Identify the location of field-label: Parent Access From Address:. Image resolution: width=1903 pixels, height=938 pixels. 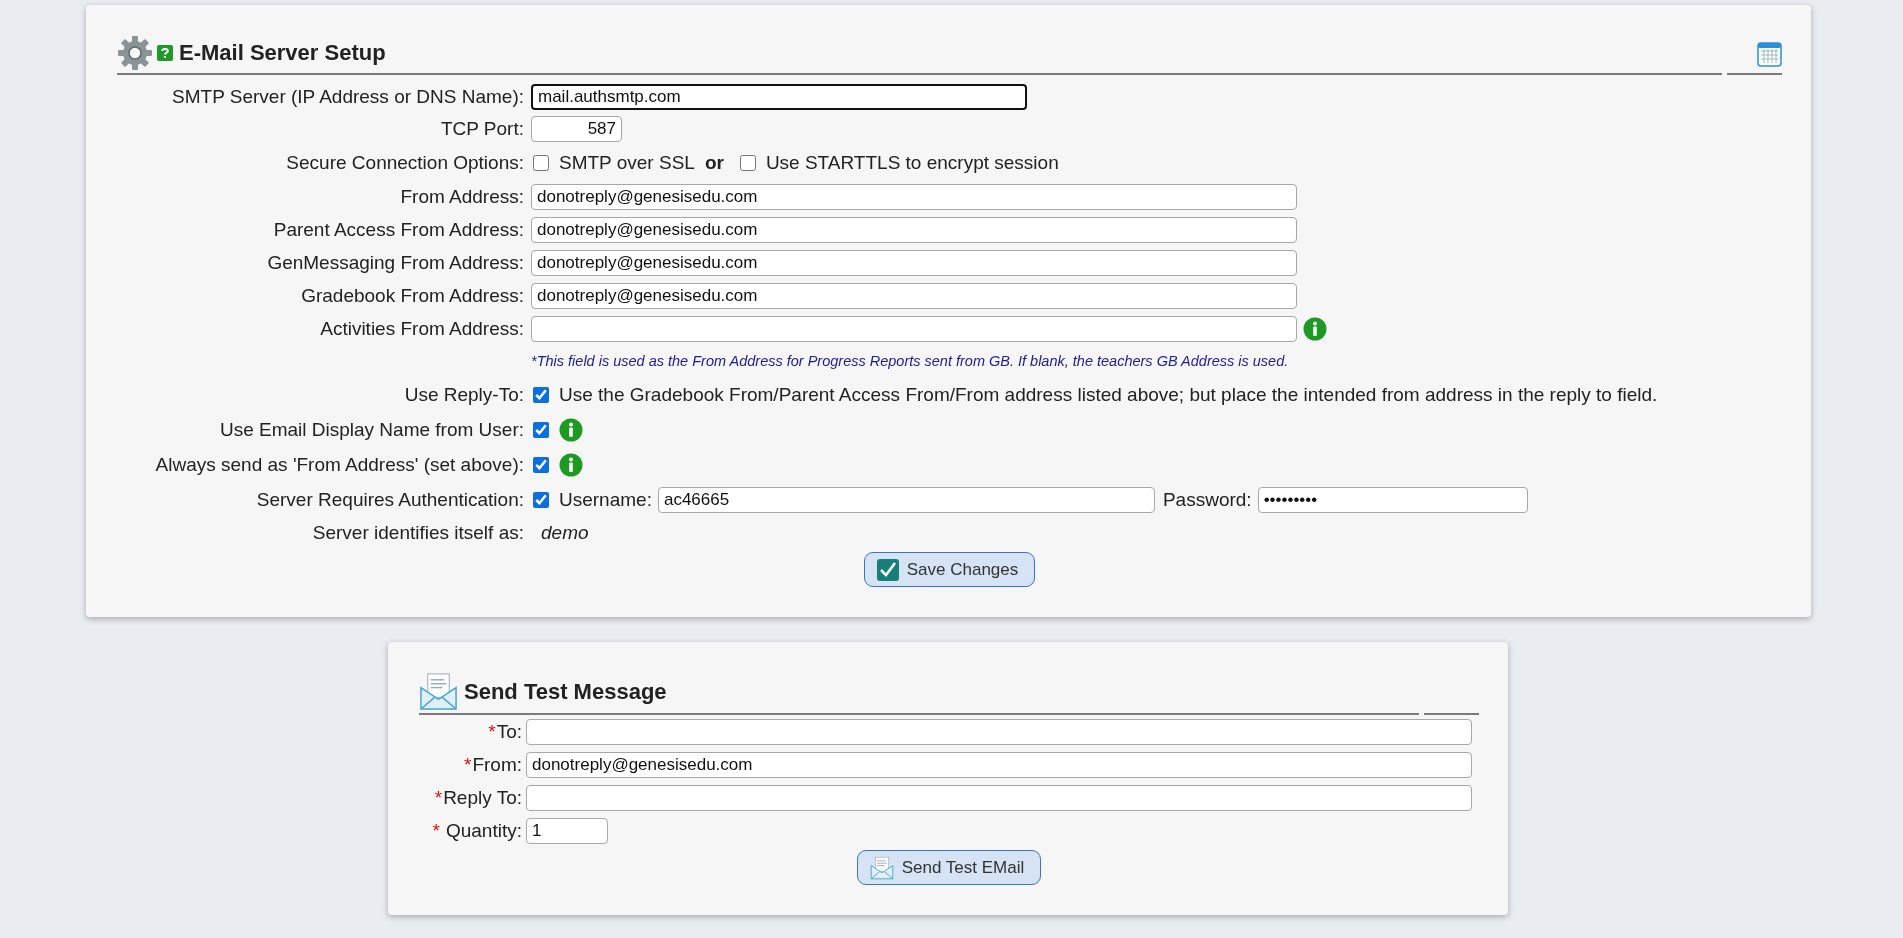
(398, 229).